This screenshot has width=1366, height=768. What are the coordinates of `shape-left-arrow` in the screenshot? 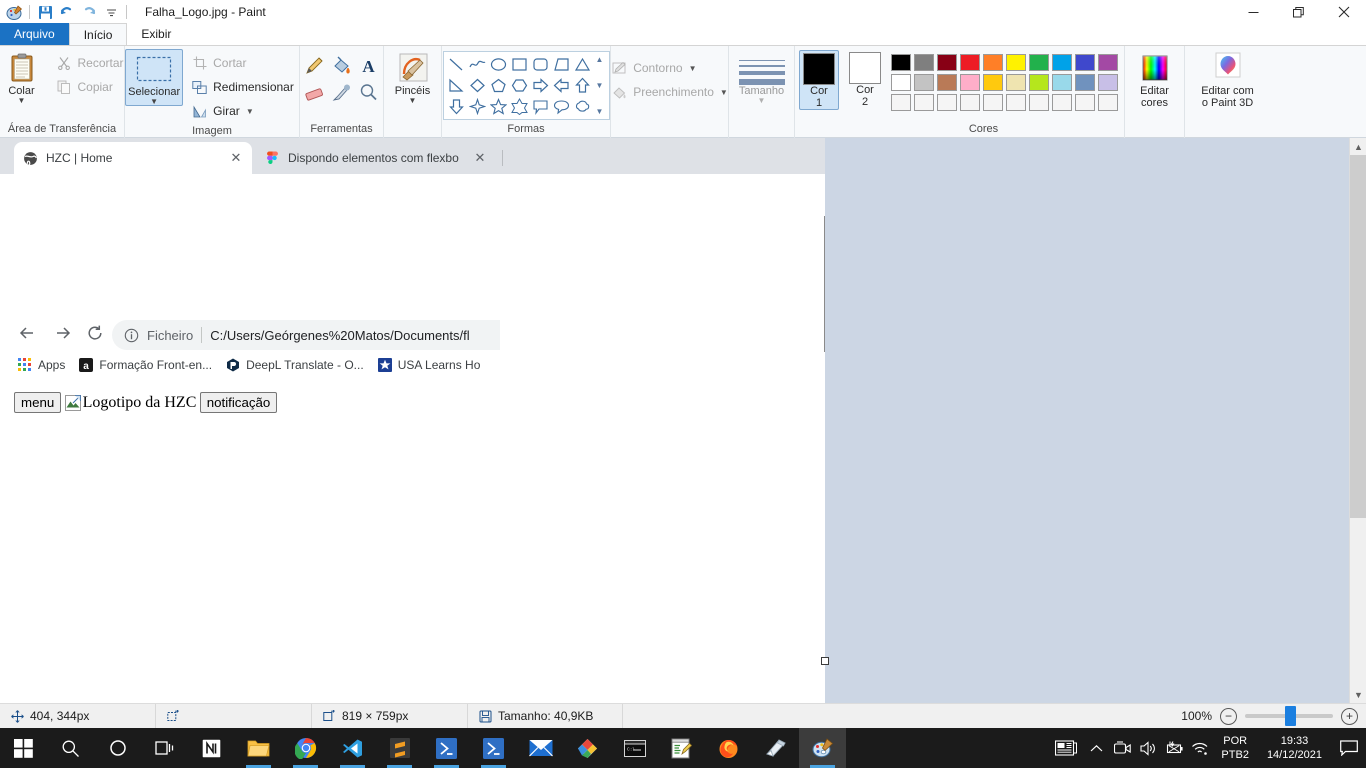 It's located at (561, 85).